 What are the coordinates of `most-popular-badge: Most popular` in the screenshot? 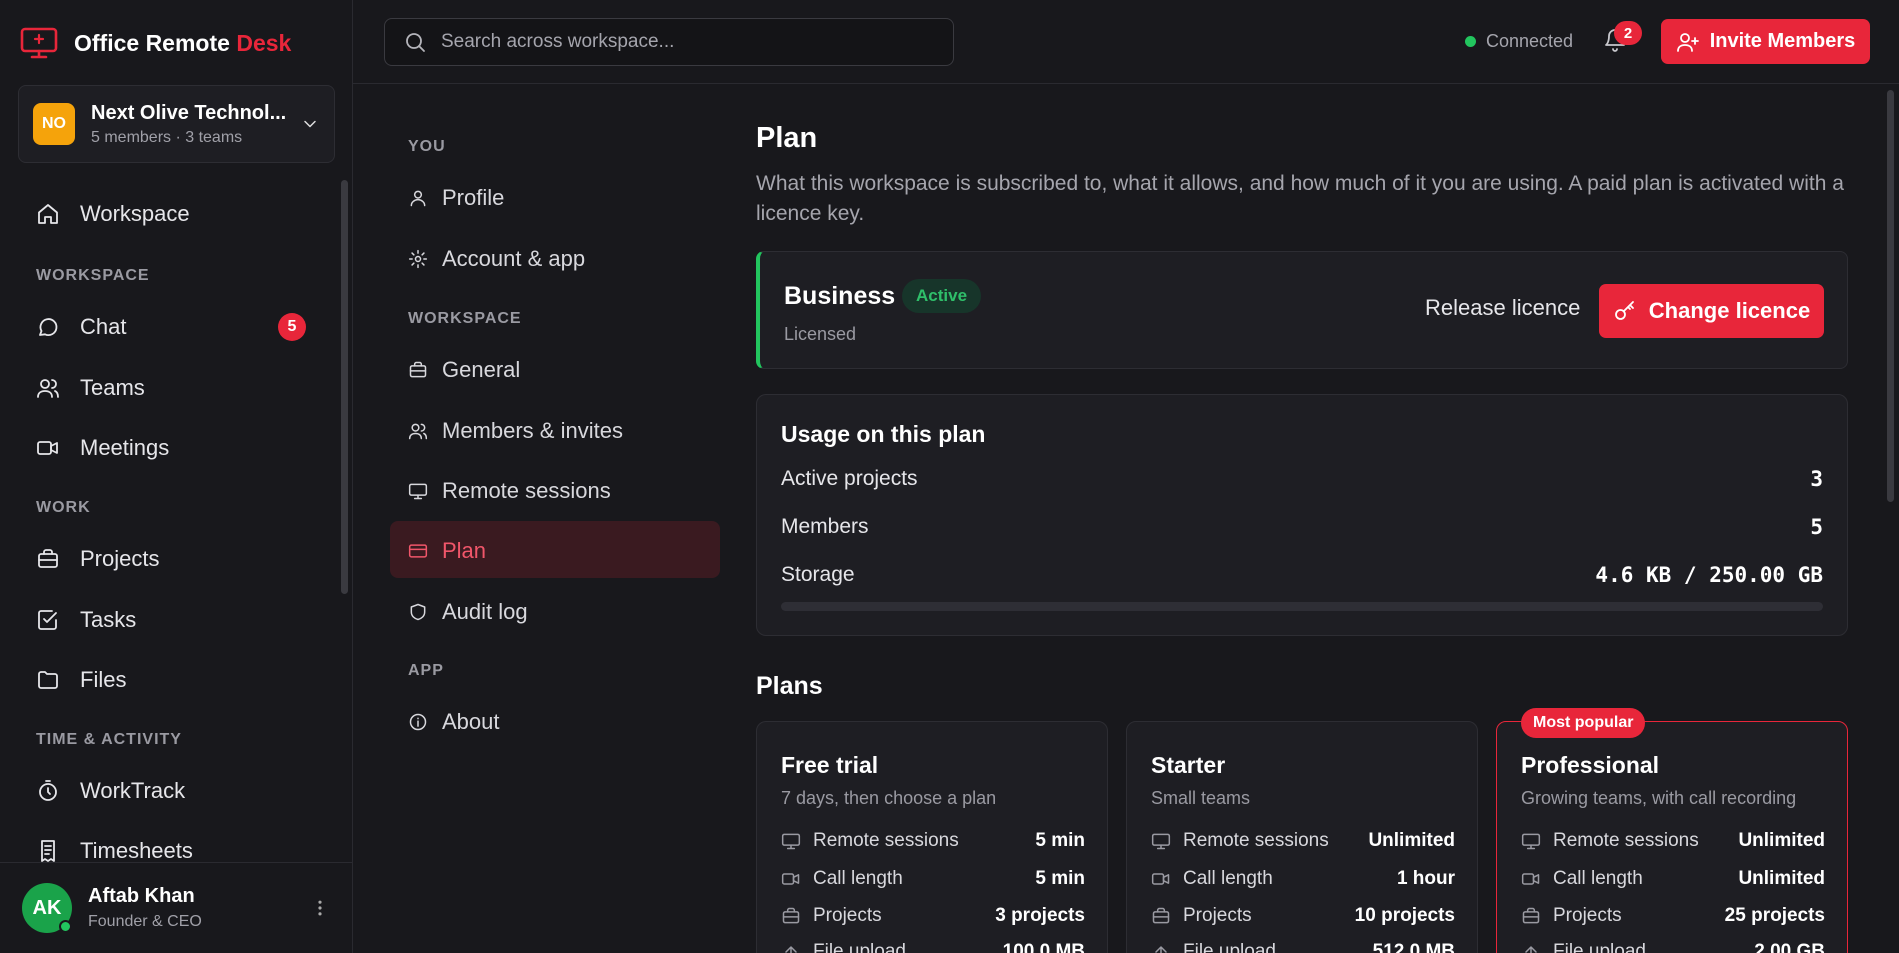 It's located at (1583, 723).